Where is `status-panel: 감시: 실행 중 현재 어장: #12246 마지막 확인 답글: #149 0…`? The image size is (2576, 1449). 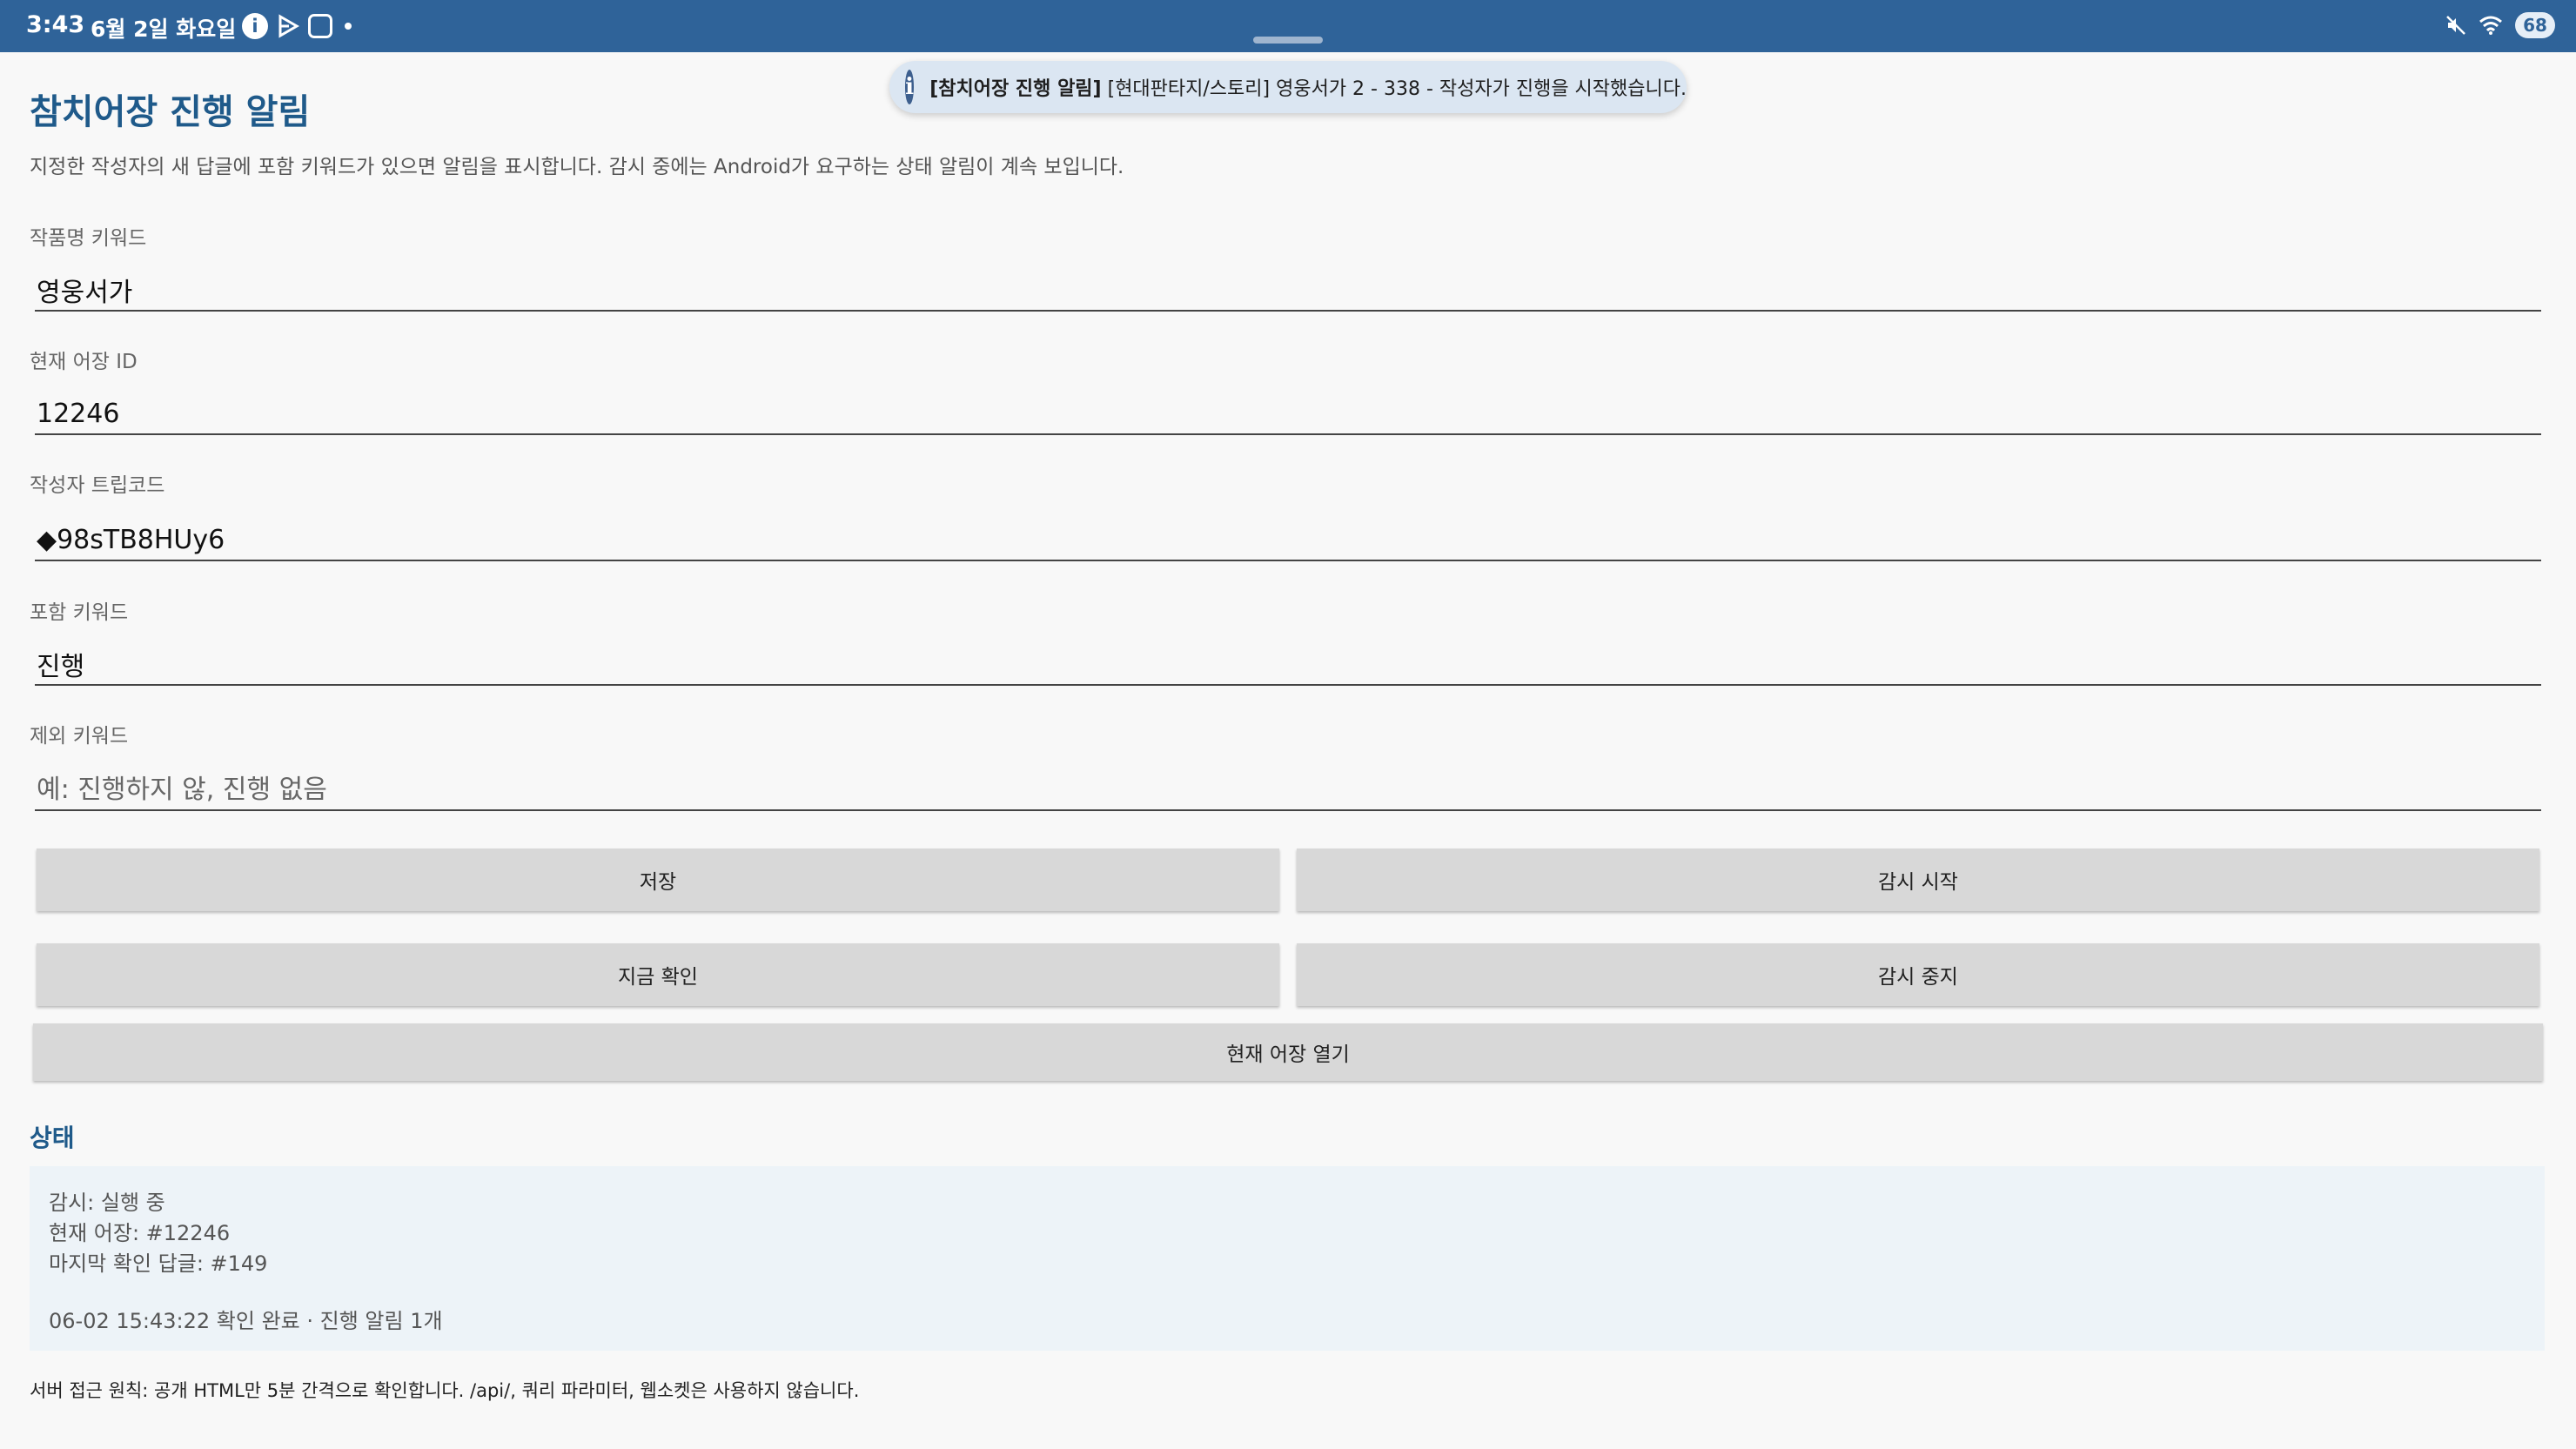
status-panel: 감시: 실행 중 현재 어장: #12246 마지막 확인 답글: #149 0… is located at coordinates (1287, 1258).